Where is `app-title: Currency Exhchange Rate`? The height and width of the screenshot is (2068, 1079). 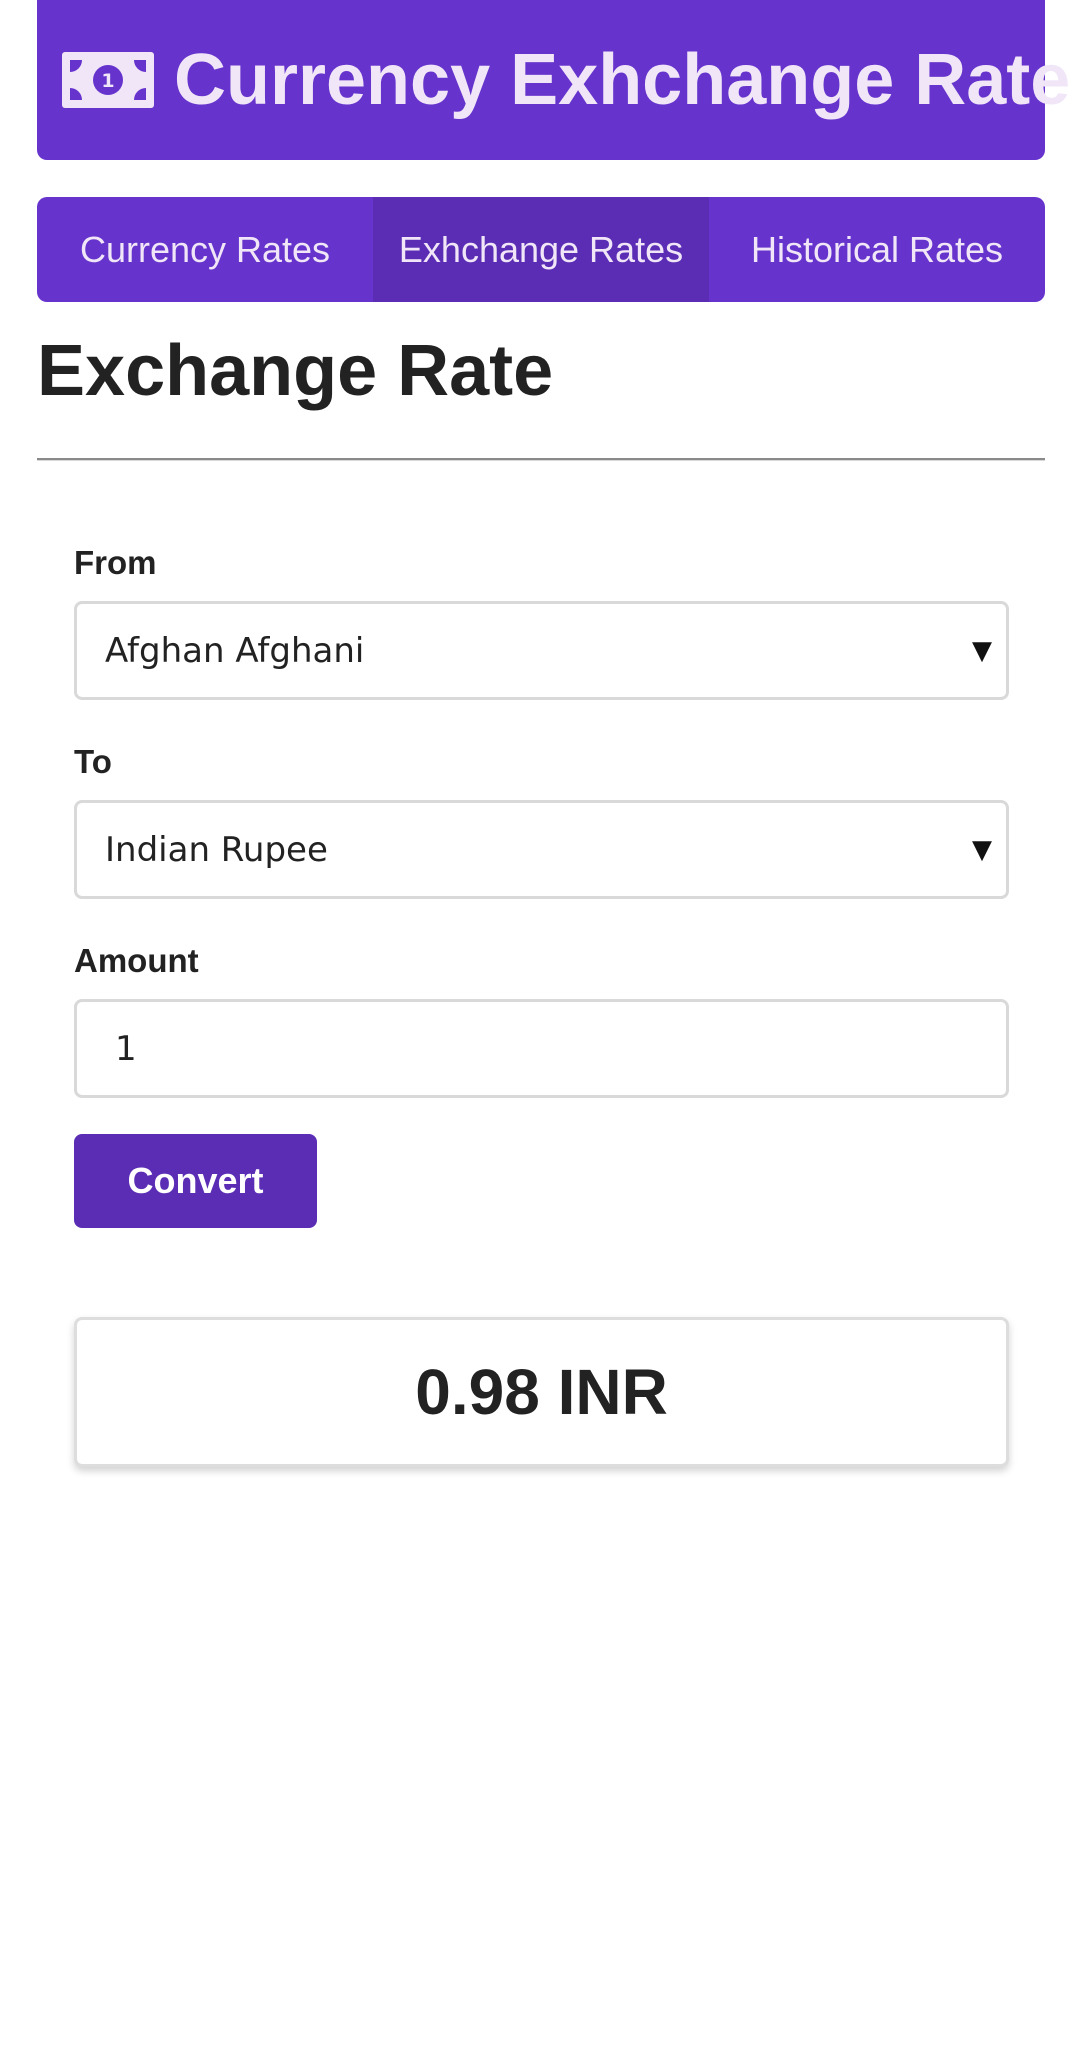 app-title: Currency Exhchange Rate is located at coordinates (622, 80).